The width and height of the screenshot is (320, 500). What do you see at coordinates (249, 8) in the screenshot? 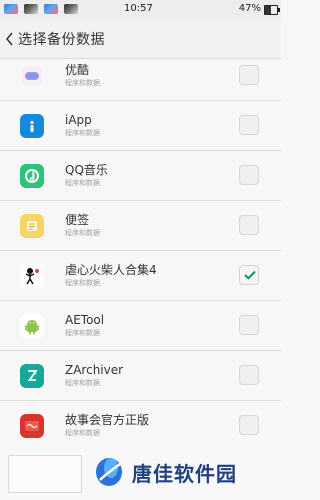
I see `battery-percentage: 47%` at bounding box center [249, 8].